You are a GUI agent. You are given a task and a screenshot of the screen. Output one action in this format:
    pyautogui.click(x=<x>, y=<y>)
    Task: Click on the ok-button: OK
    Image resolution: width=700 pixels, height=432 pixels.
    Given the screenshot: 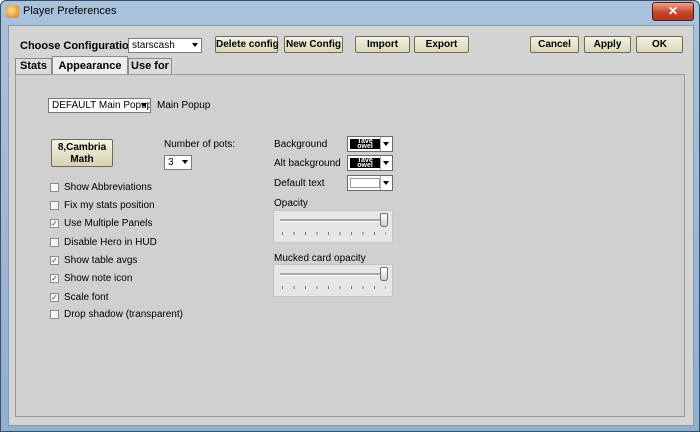 What is the action you would take?
    pyautogui.click(x=659, y=44)
    